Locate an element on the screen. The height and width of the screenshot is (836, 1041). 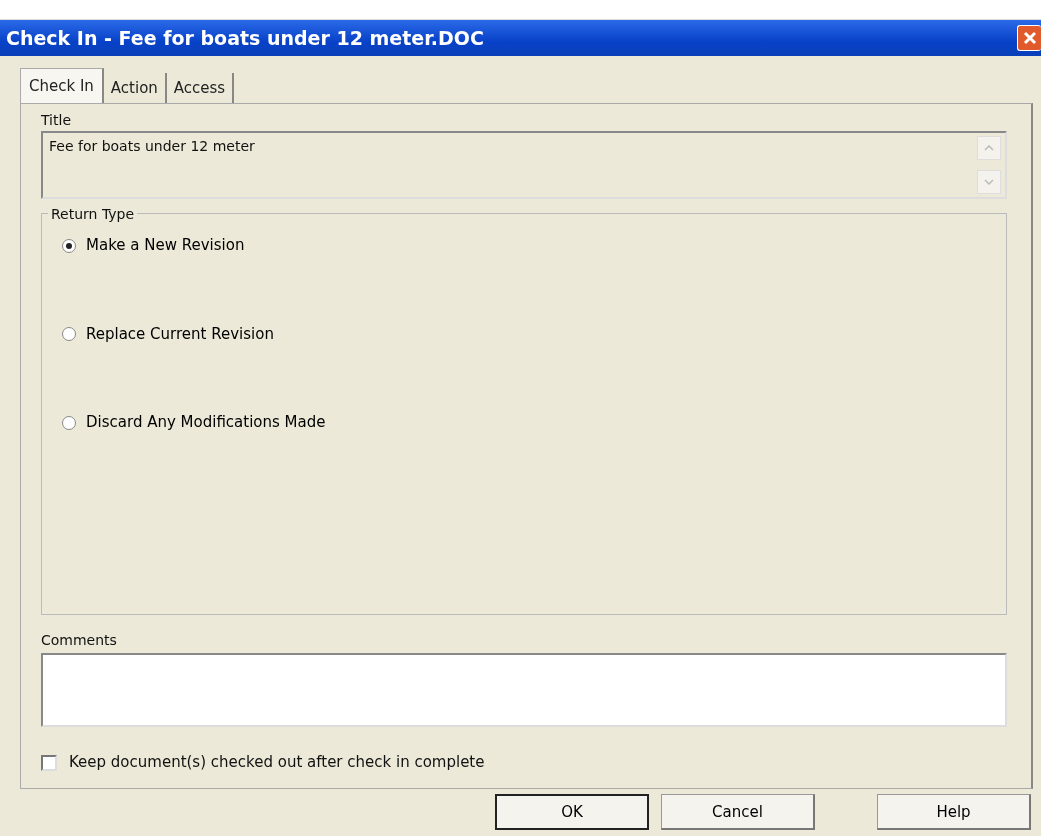
radio-option: Make a New Revision is located at coordinates (153, 245).